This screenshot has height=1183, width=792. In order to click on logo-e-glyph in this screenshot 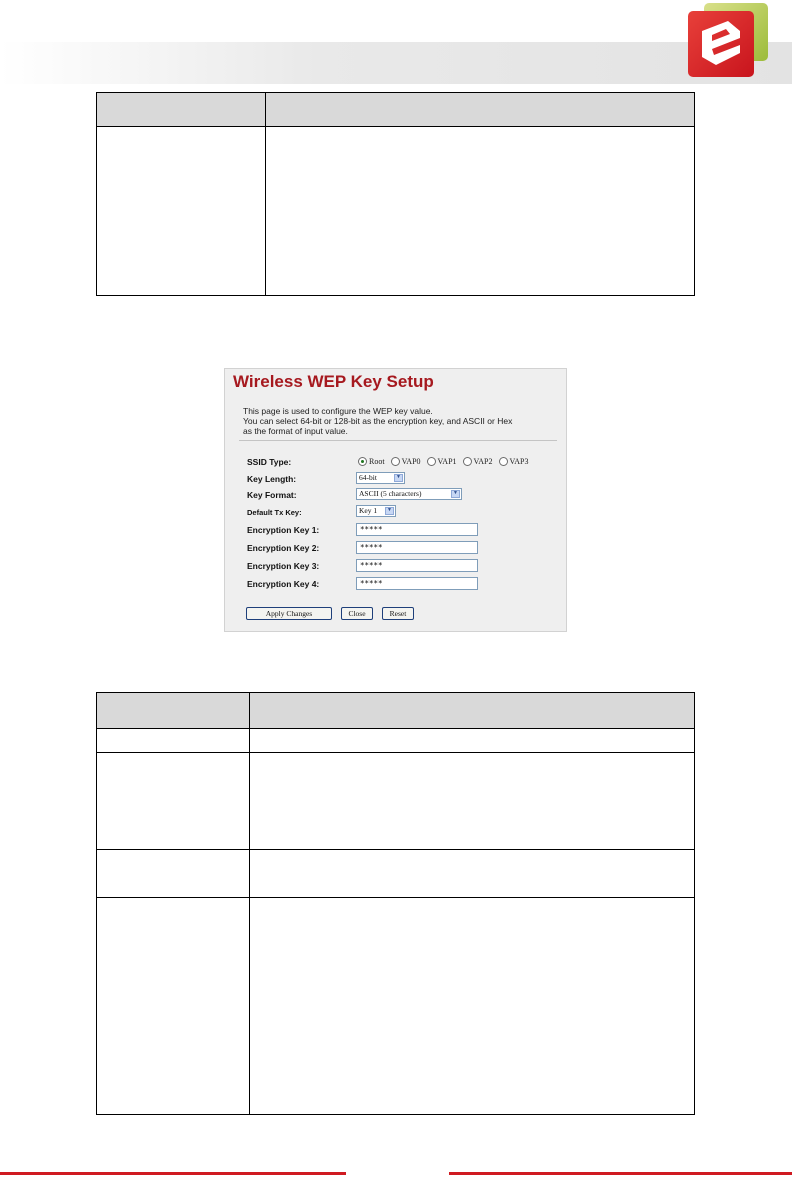, I will do `click(721, 43)`.